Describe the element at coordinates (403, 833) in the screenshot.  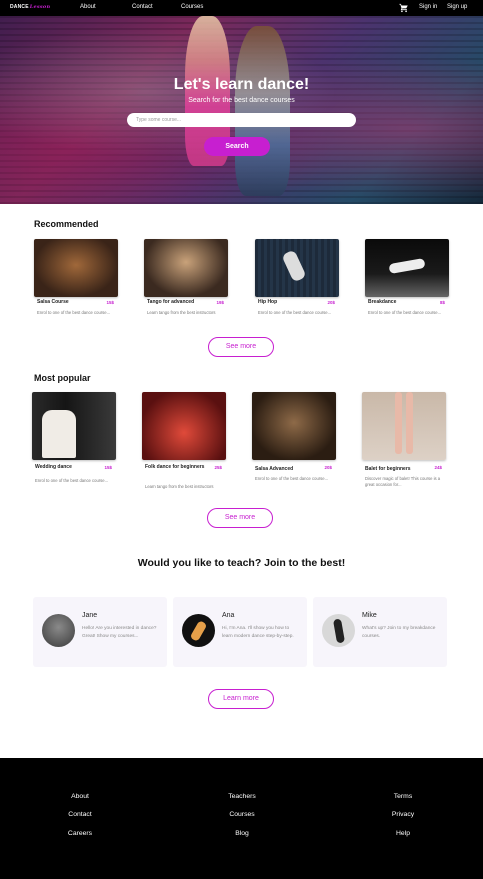
I see `footer-link: Help` at that location.